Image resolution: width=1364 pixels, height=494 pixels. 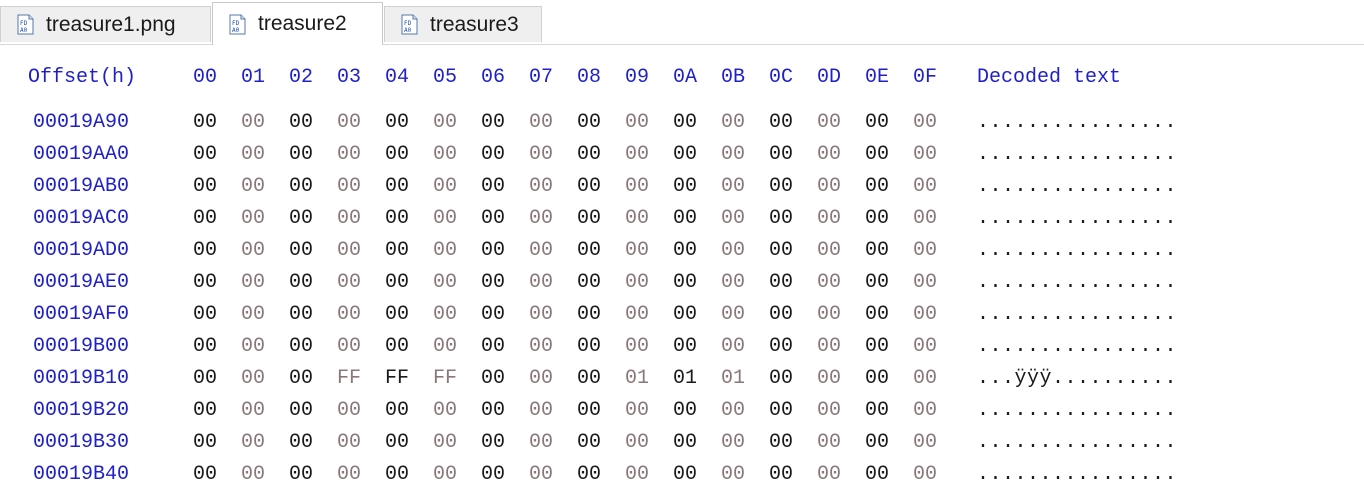 I want to click on hex-byte-cell: FF, so click(x=397, y=379).